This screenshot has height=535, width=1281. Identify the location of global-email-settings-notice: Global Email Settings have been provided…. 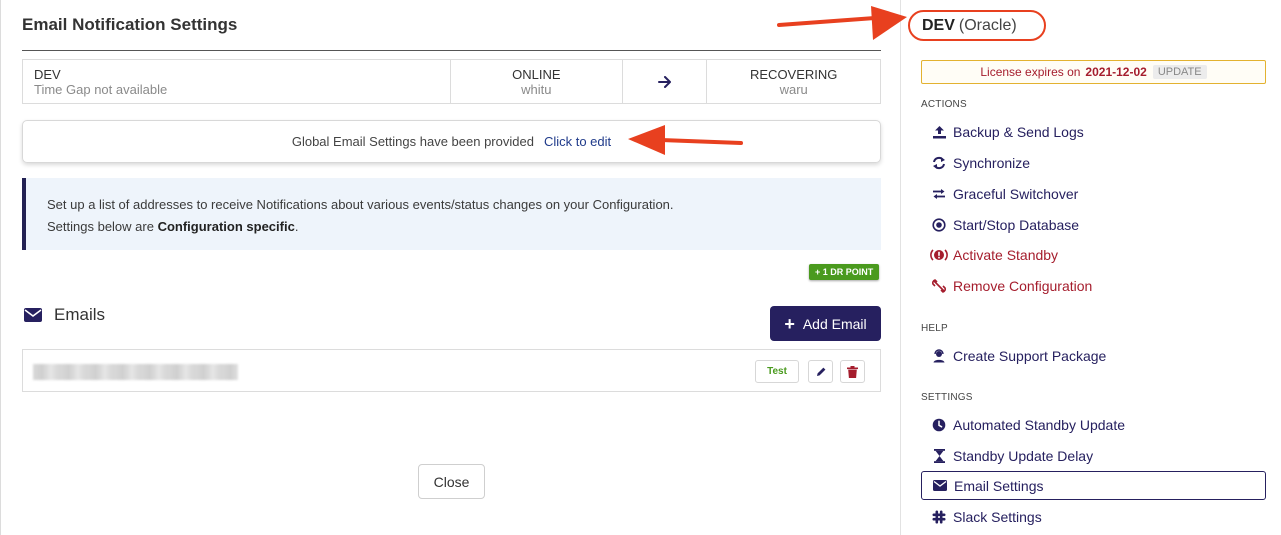
(451, 141).